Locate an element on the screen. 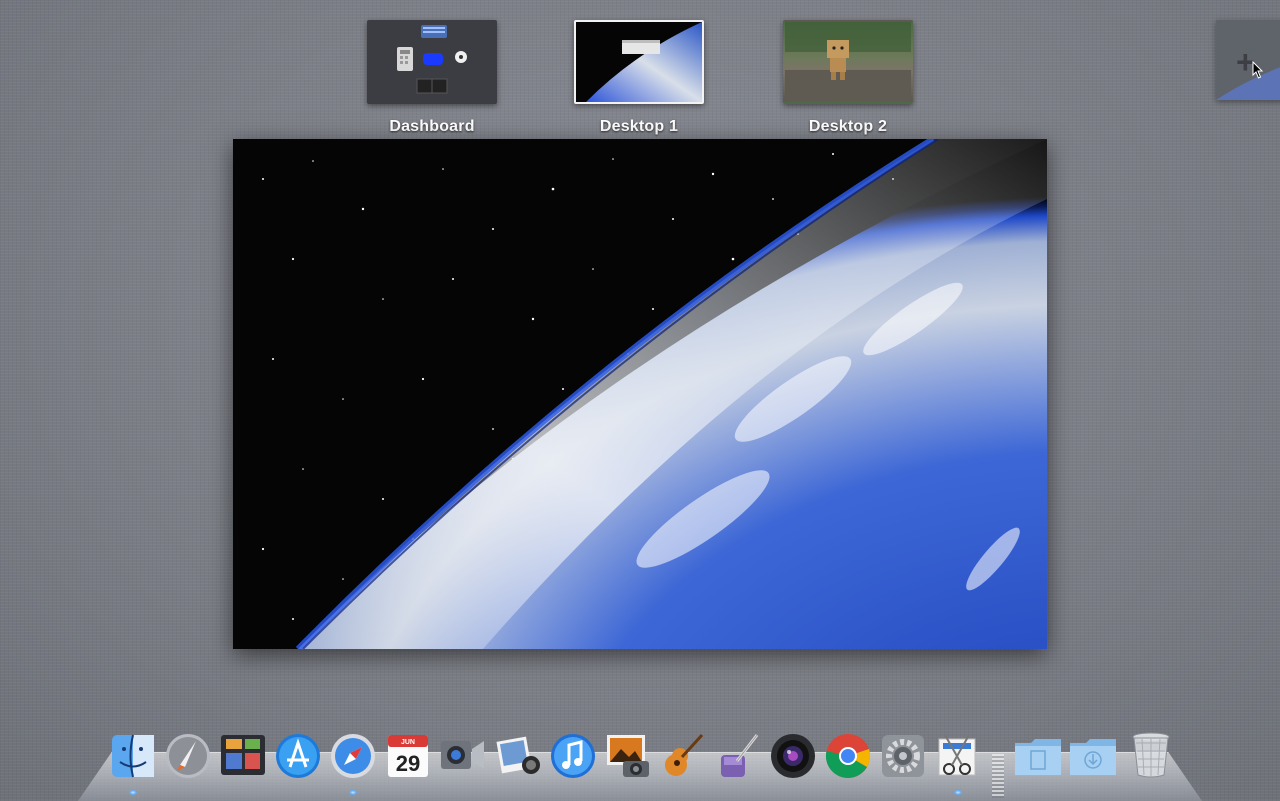  safari-icon is located at coordinates (353, 756).